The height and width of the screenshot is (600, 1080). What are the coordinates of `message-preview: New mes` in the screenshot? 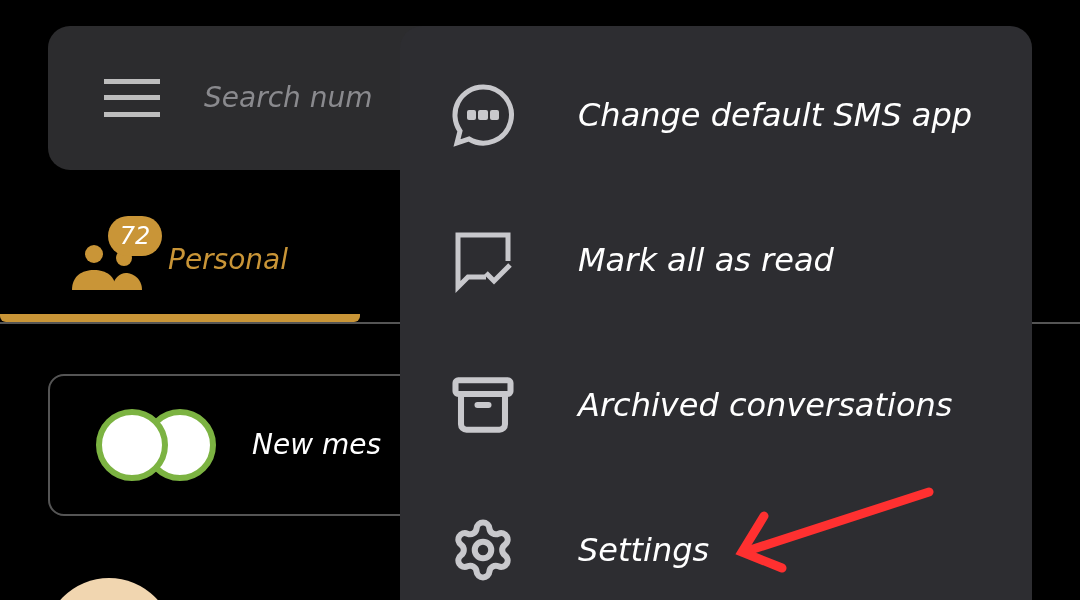 It's located at (317, 445).